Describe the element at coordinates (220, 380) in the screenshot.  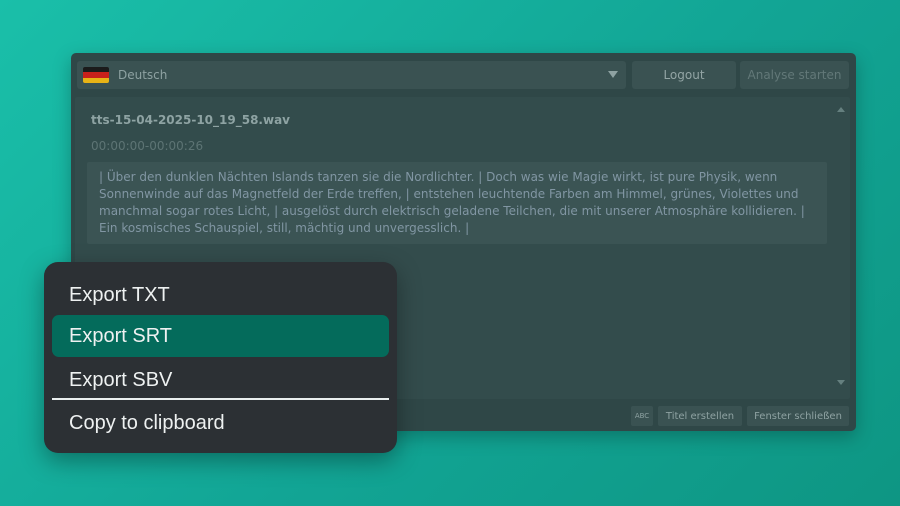
I see `menu-item-export-sbv: Export SBV` at that location.